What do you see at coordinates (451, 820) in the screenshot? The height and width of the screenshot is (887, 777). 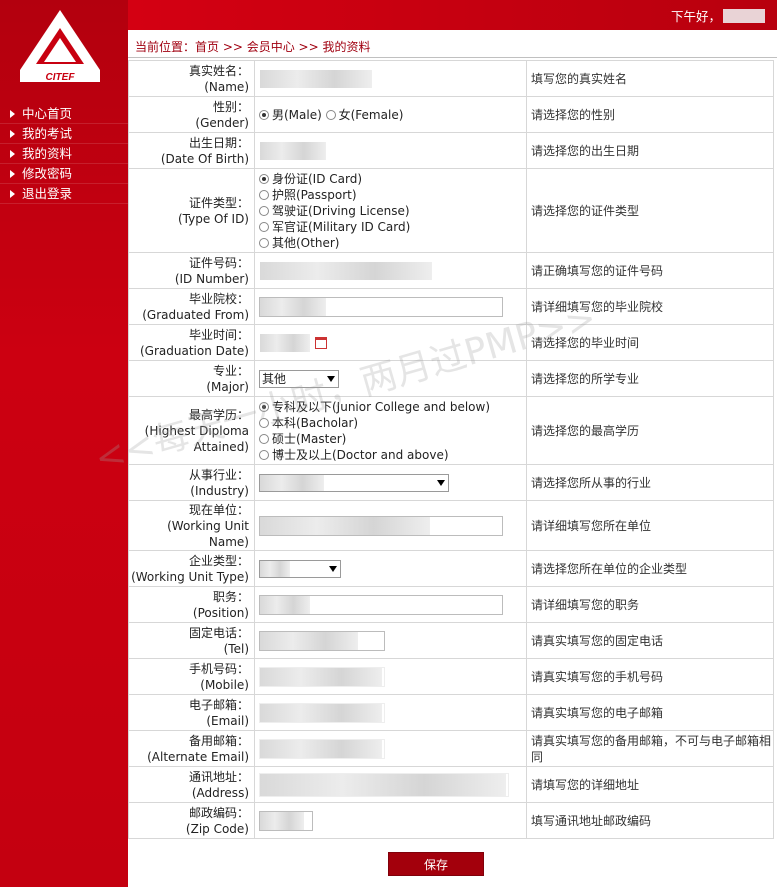 I see `row-zip: 邮政编码： (Zip Code) 填写通讯地址邮政编码` at bounding box center [451, 820].